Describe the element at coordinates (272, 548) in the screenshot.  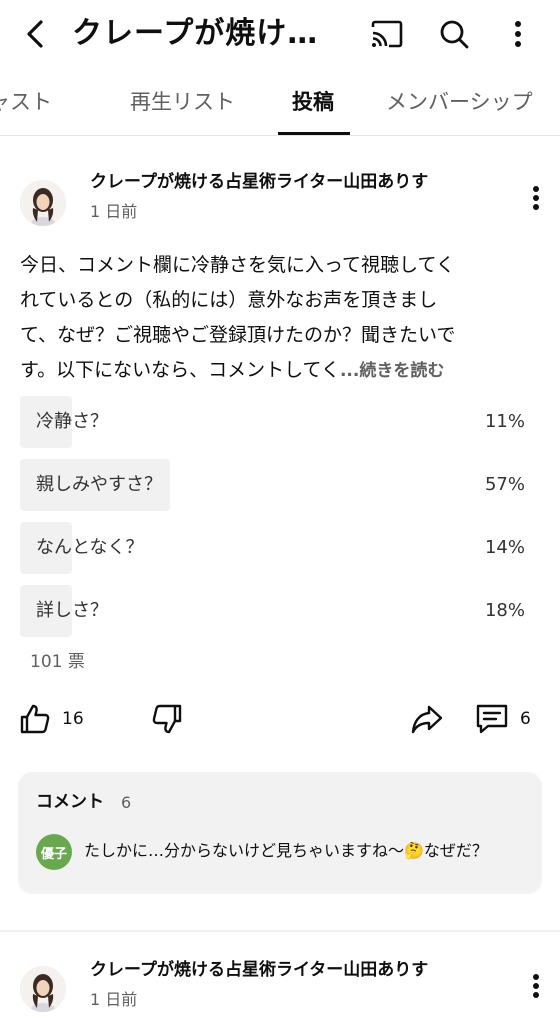
I see `poll-option: なんとなく？ 14%` at that location.